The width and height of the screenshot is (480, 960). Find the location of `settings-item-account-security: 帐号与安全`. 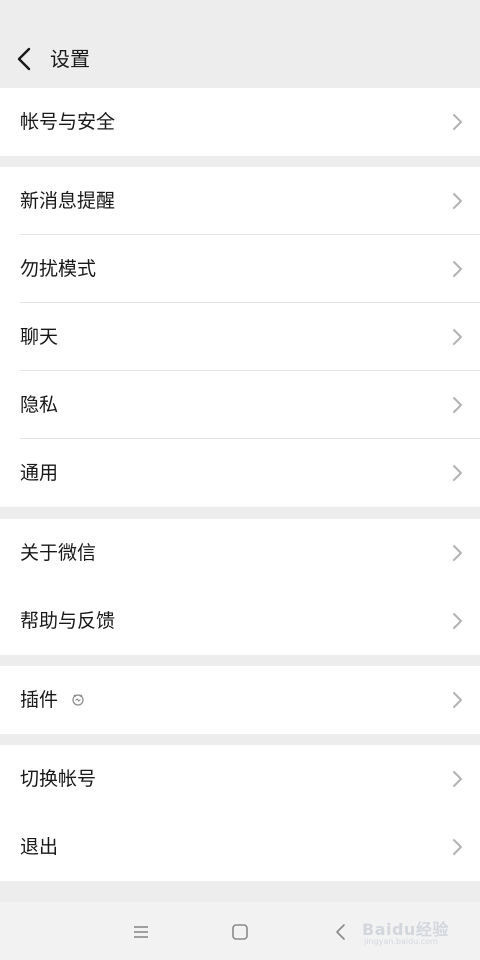

settings-item-account-security: 帐号与安全 is located at coordinates (240, 122).